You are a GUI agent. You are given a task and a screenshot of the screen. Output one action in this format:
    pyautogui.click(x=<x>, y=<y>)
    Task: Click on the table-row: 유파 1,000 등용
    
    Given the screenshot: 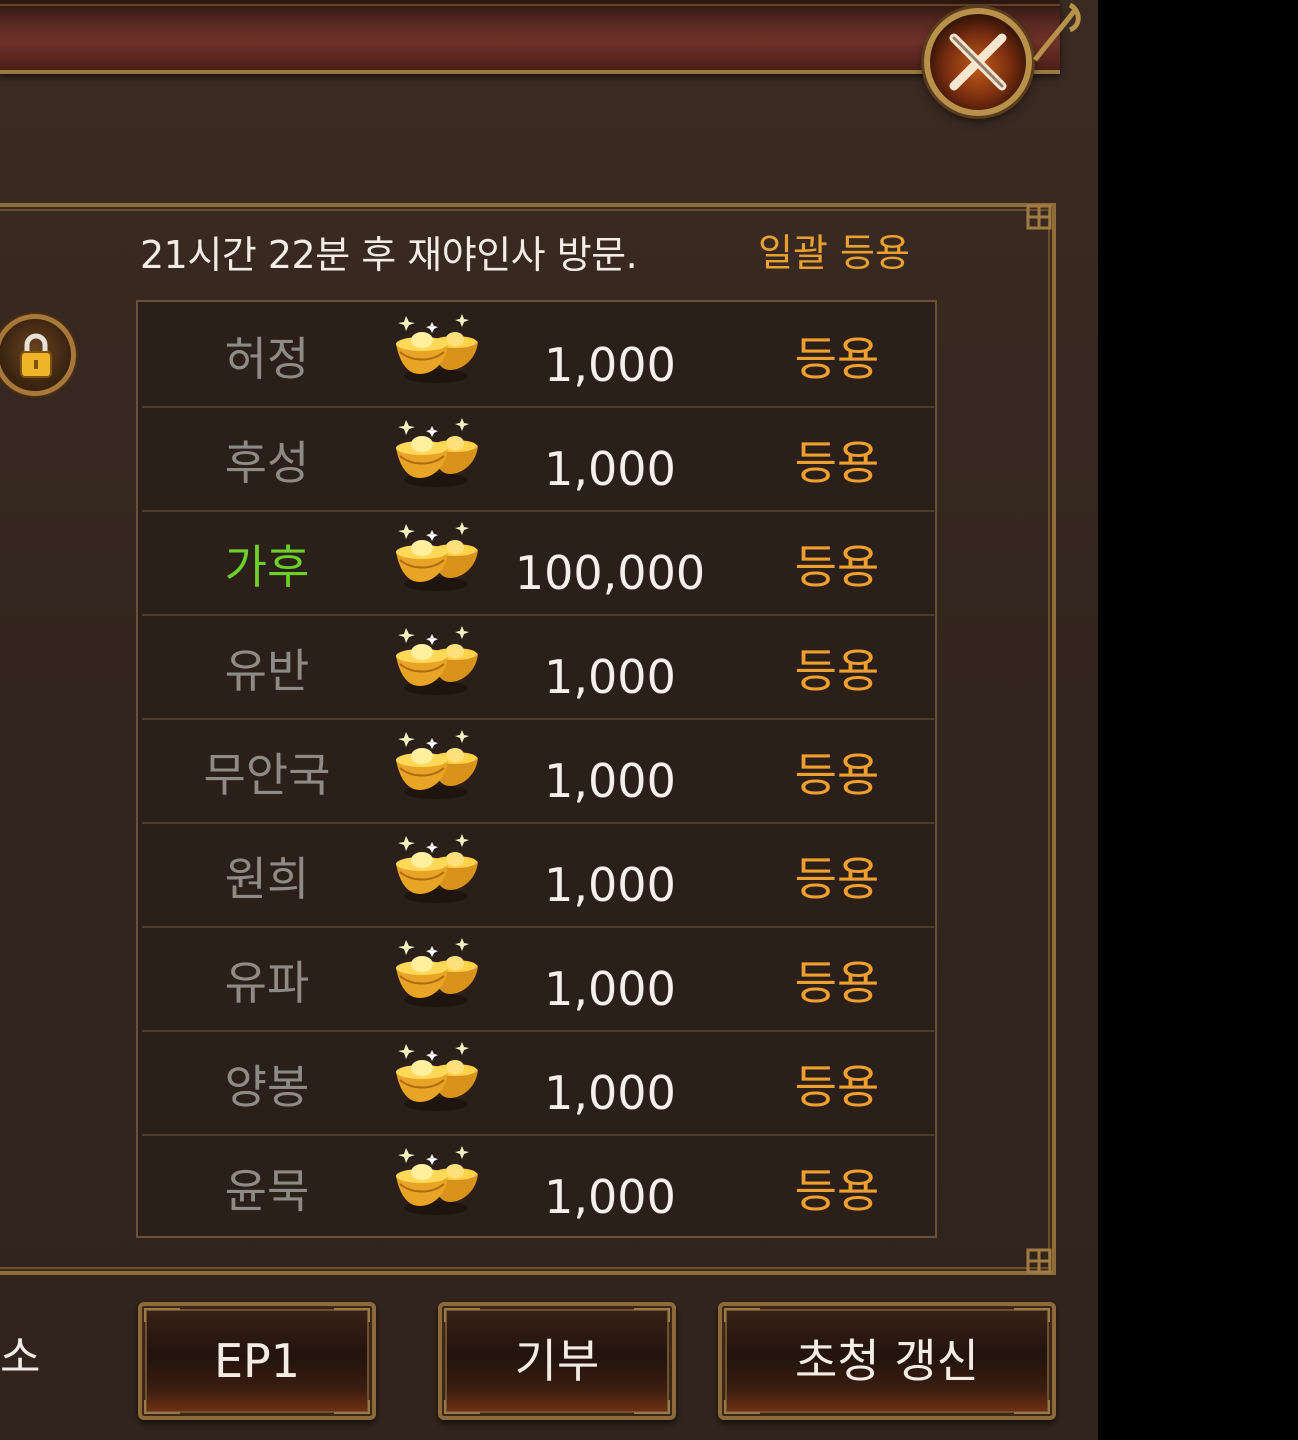 What is the action you would take?
    pyautogui.click(x=538, y=981)
    